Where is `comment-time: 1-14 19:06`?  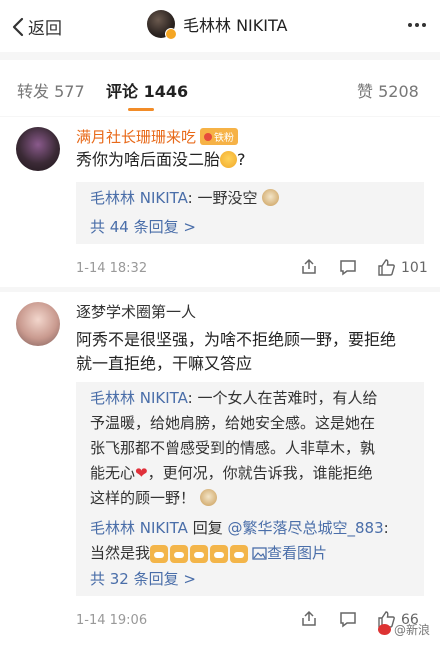
comment-time: 1-14 19:06 is located at coordinates (112, 620).